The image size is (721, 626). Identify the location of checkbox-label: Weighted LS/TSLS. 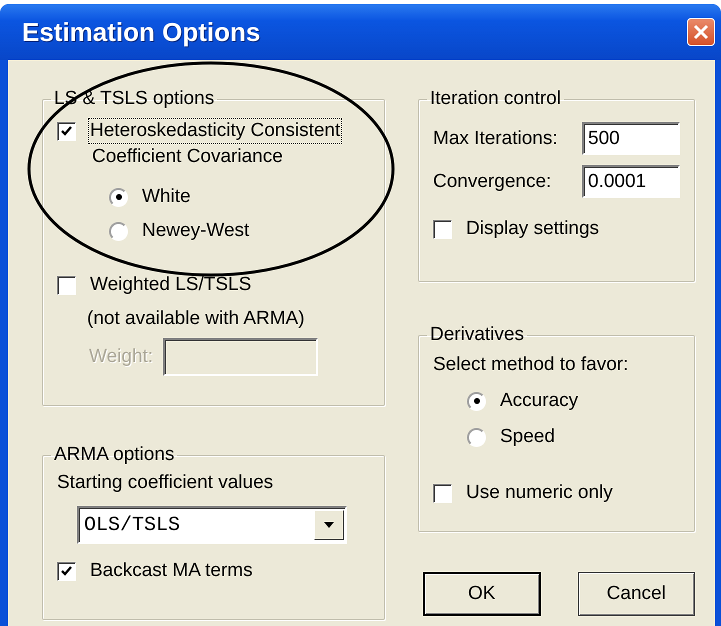
(171, 285).